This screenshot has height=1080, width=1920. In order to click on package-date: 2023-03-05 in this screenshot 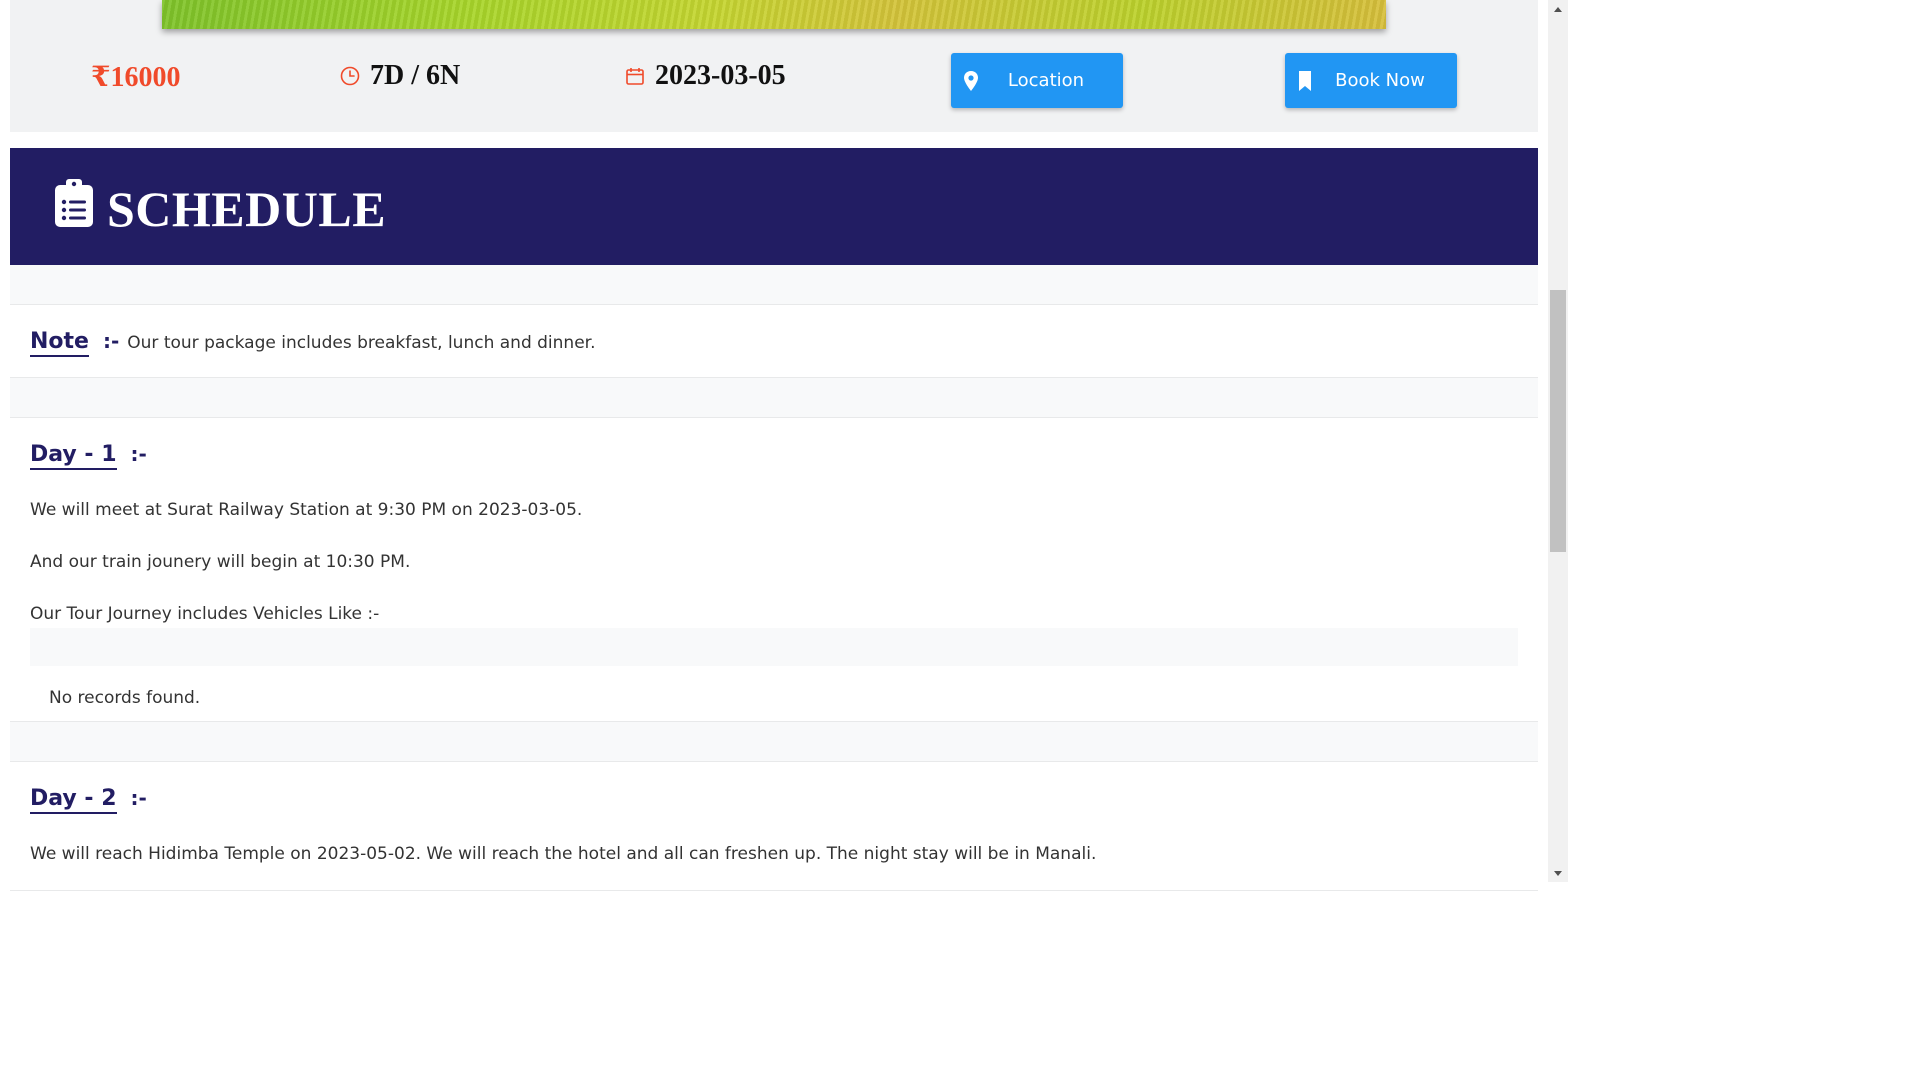, I will do `click(705, 76)`.